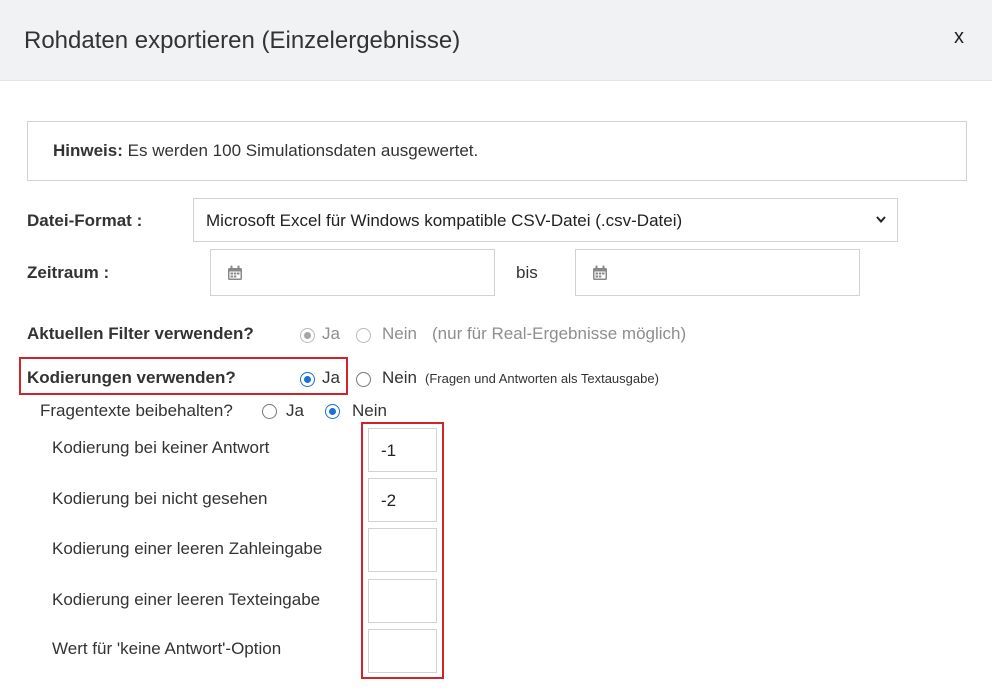 The height and width of the screenshot is (697, 992). Describe the element at coordinates (559, 333) in the screenshot. I see `current-filter-note: (nur für Real-Ergebnisse möglich)` at that location.